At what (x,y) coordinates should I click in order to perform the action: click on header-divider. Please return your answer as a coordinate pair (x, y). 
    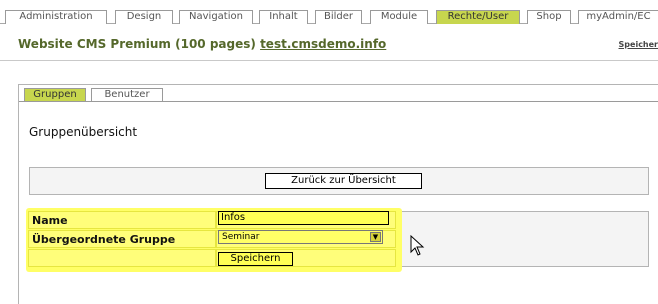
    Looking at the image, I should click on (329, 60).